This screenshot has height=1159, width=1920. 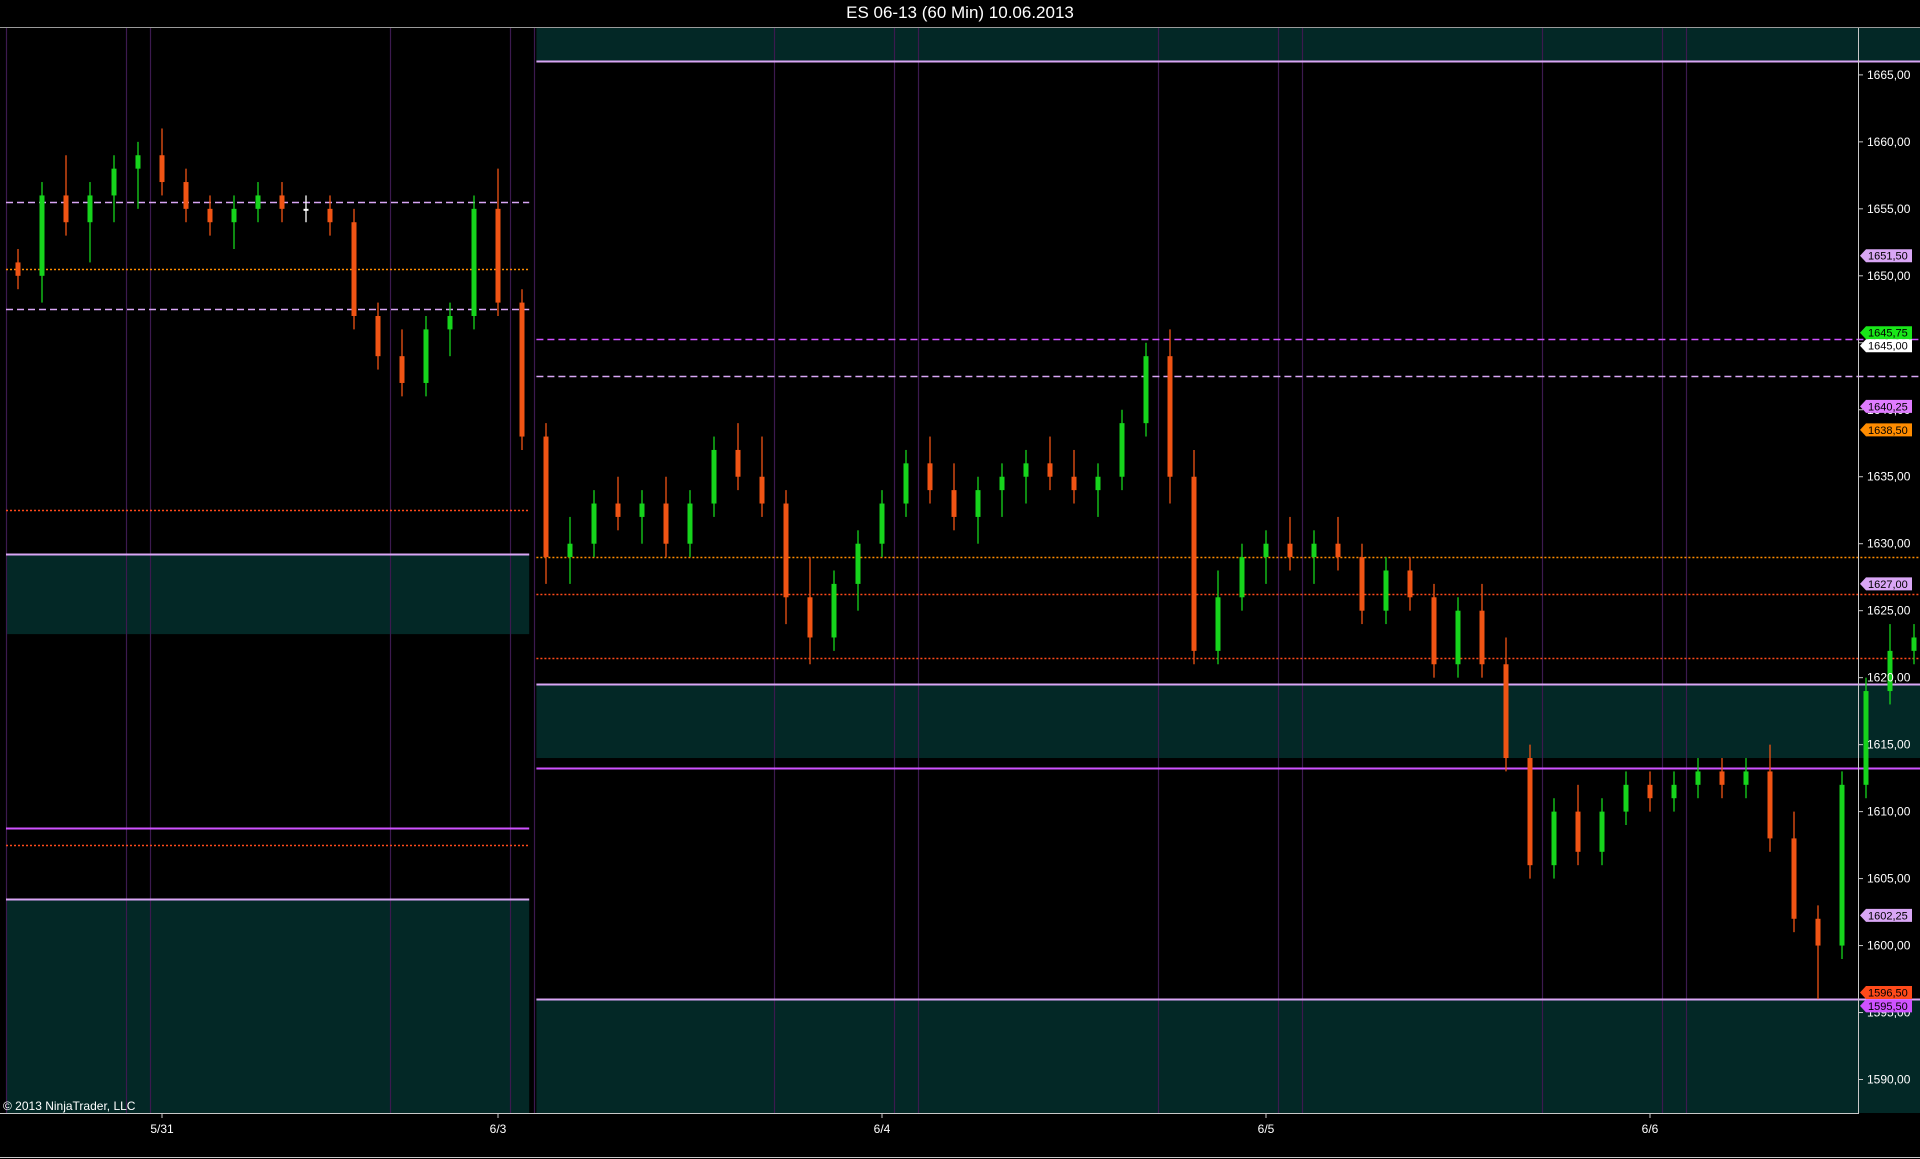 I want to click on time-axis: 5/316/36/46/56/66/76/10, so click(x=1035, y=1124).